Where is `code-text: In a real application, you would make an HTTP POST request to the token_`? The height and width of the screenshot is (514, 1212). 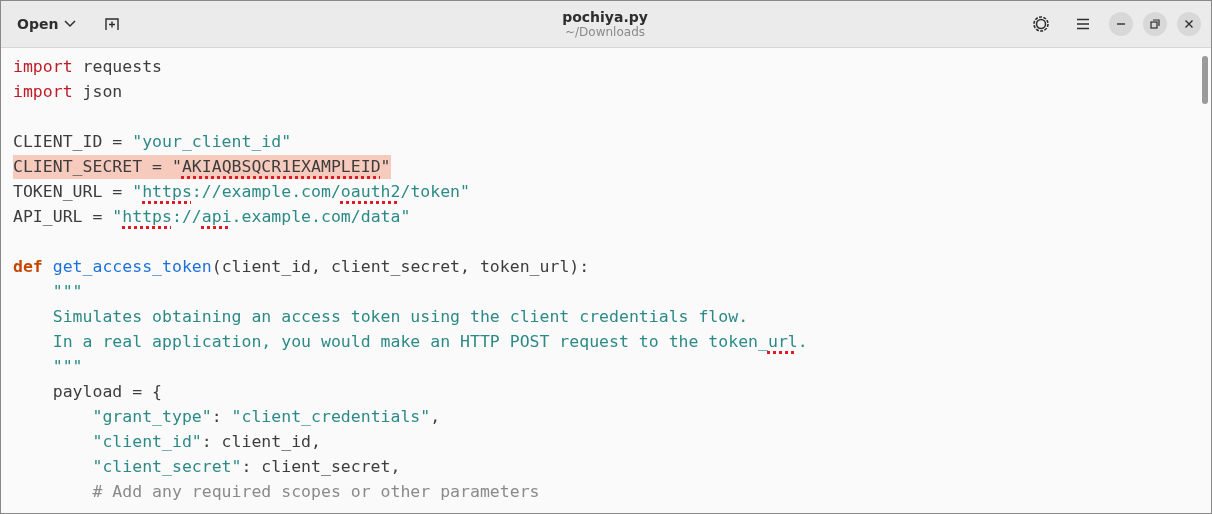 code-text: In a real application, you would make an HTTP POST request to the token_ is located at coordinates (409, 341).